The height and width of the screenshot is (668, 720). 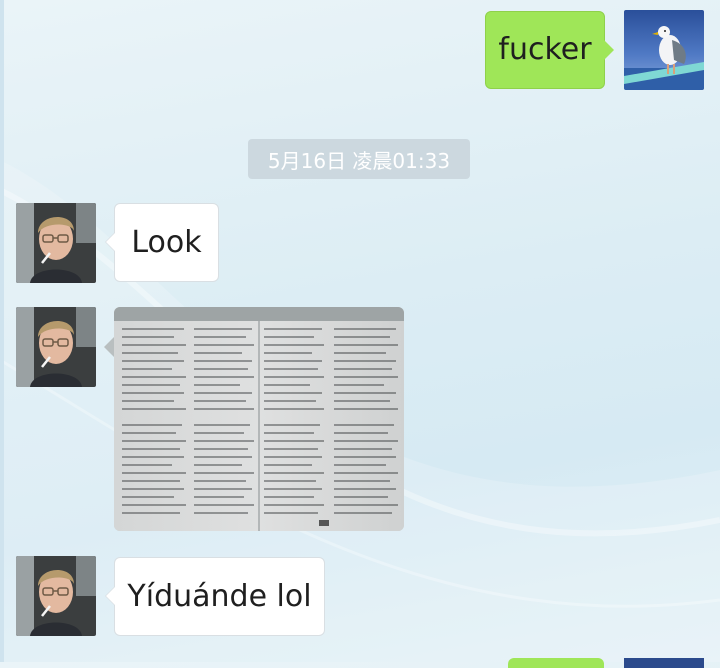 I want to click on incoming-message-bubble: Look, so click(x=162, y=242).